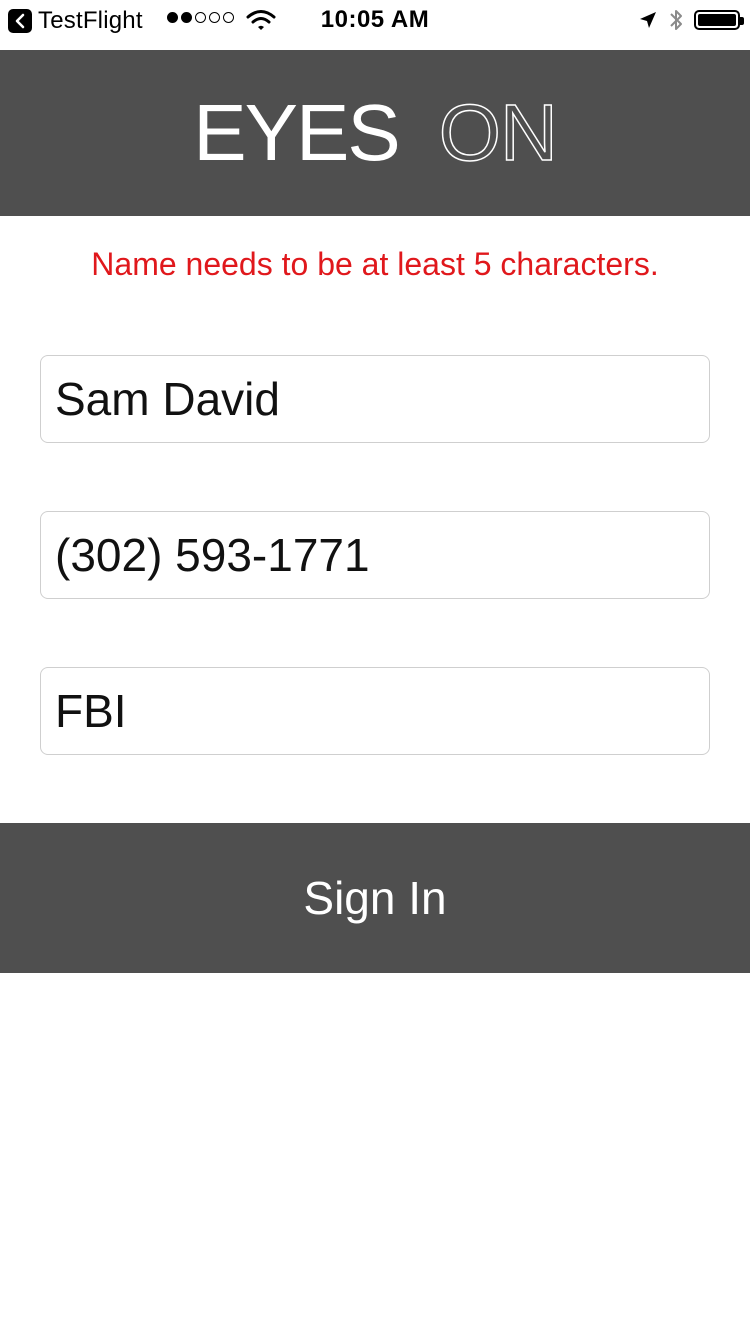 This screenshot has height=1334, width=750. Describe the element at coordinates (212, 555) in the screenshot. I see `phone-field-value: (302) 593-1771` at that location.